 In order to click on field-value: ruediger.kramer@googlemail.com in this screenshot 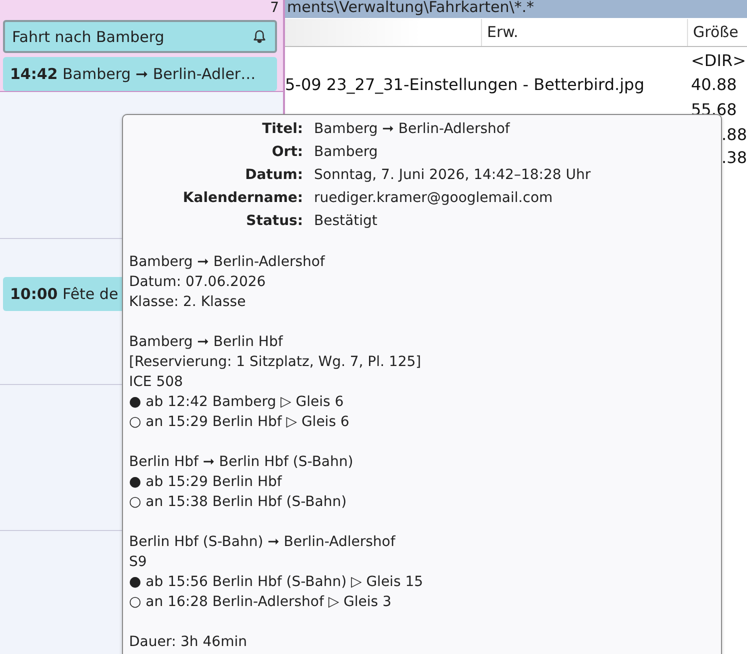, I will do `click(434, 198)`.